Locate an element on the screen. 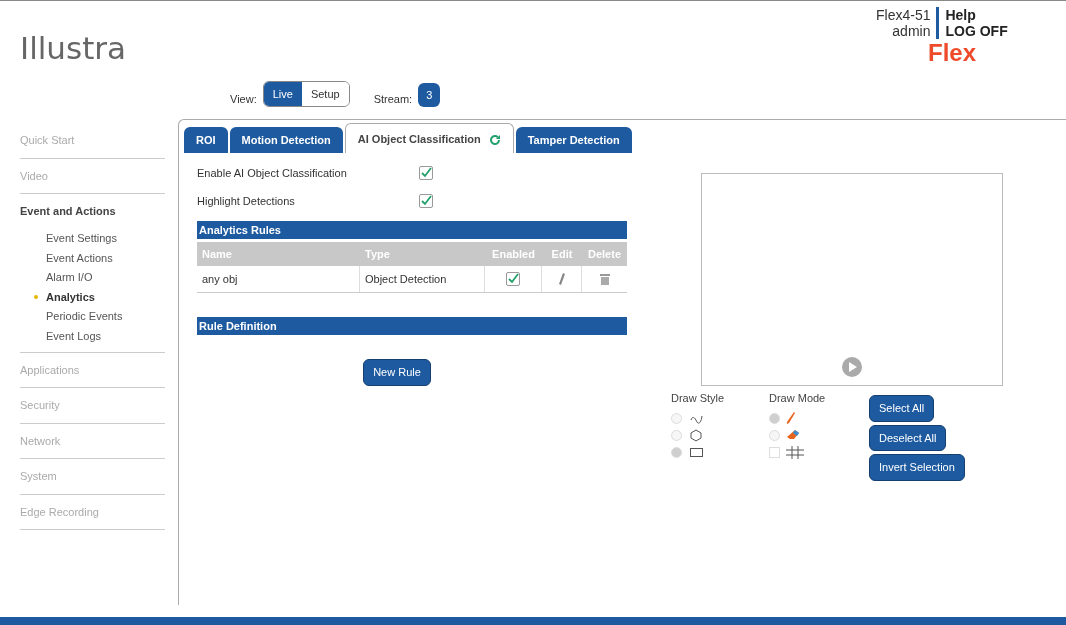  selection-button: Select All is located at coordinates (902, 408).